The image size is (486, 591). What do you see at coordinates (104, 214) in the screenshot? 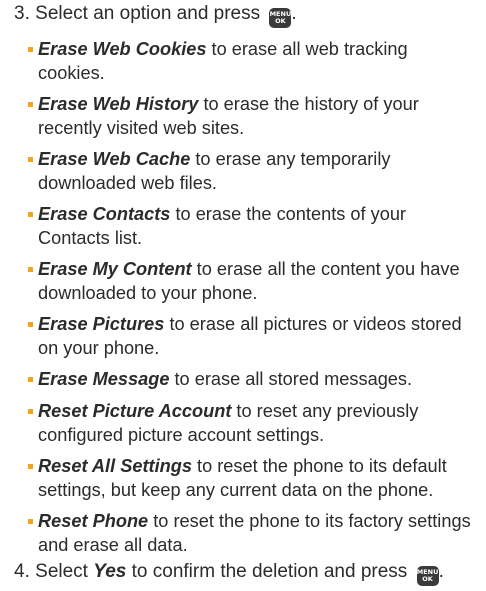
I see `option-term: Erase Contacts` at bounding box center [104, 214].